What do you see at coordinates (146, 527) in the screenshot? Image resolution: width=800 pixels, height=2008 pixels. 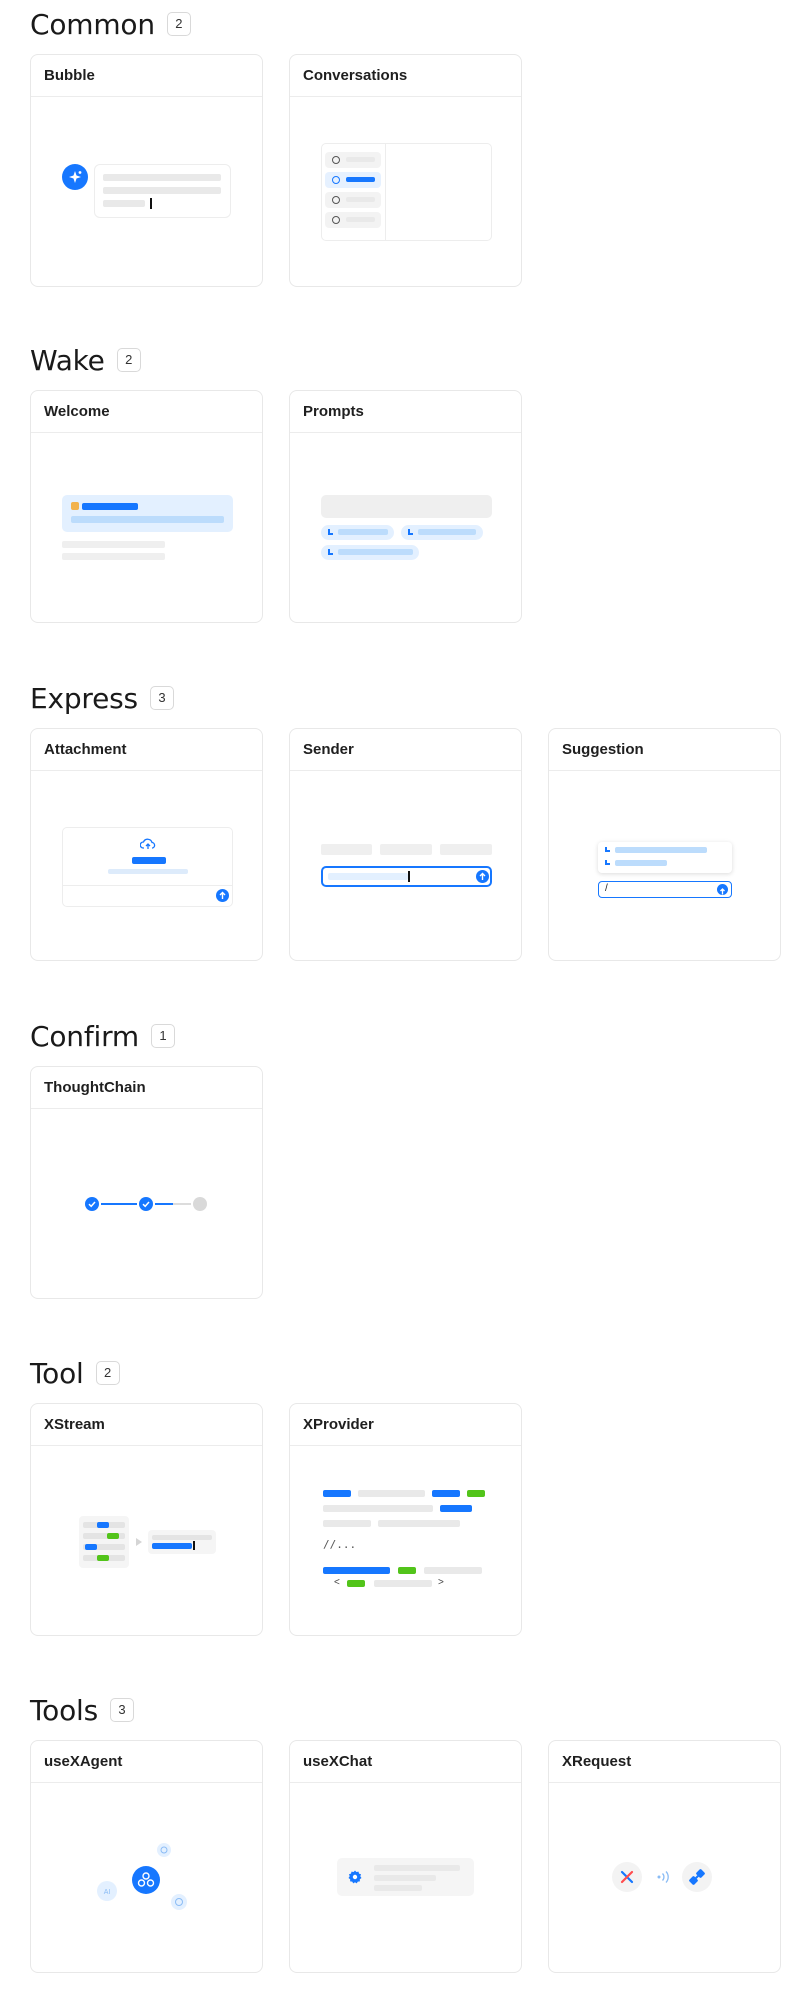 I see `welcome-preview` at bounding box center [146, 527].